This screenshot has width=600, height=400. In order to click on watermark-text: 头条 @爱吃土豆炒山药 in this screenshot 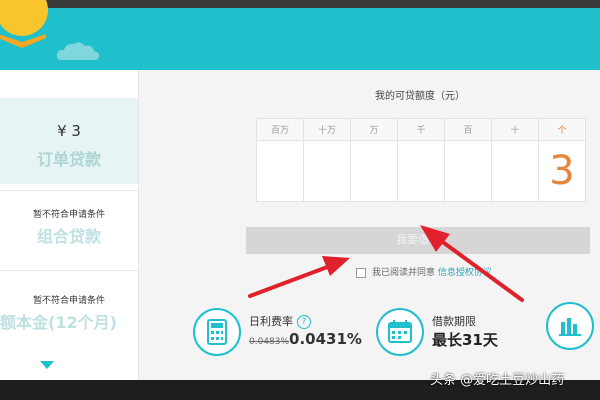, I will do `click(497, 380)`.